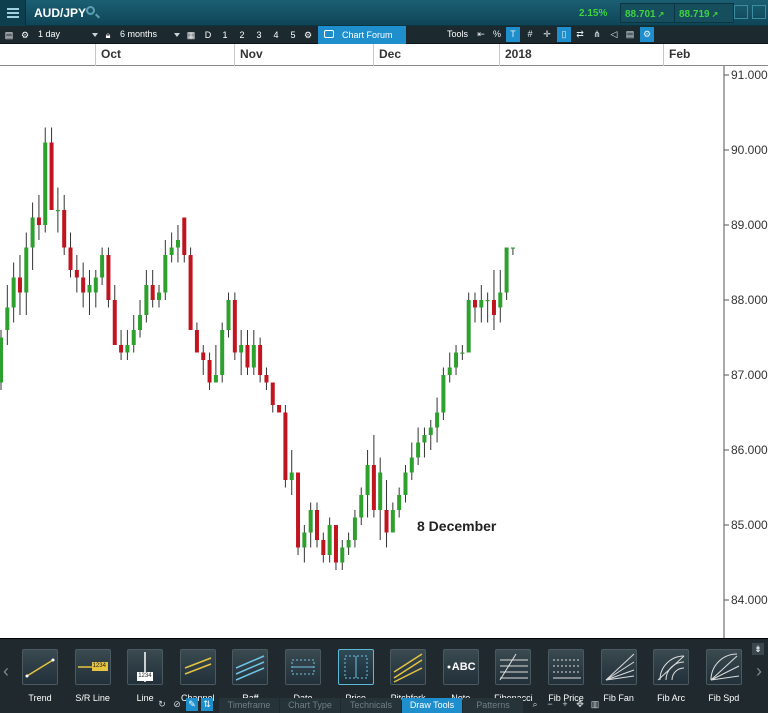  I want to click on timeframe-1-button: 1, so click(225, 35).